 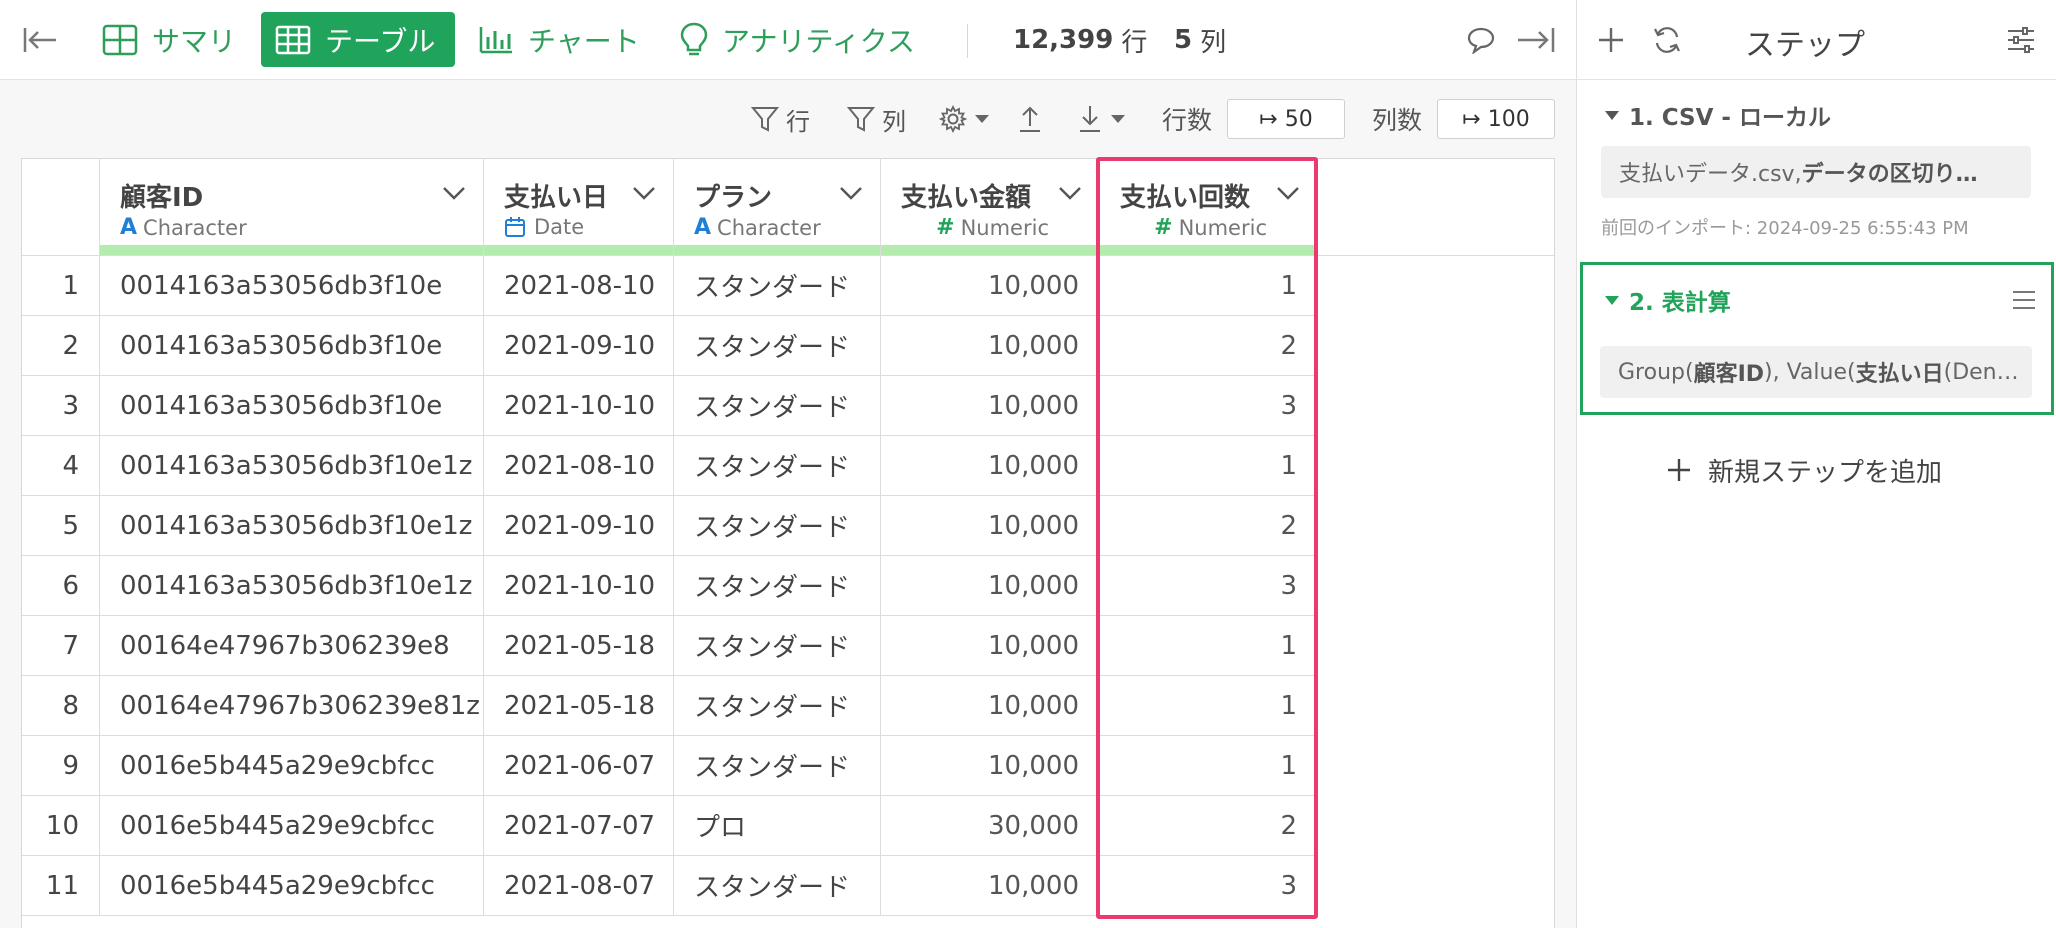 I want to click on column-header-payment-amount: 支払い金額 # Numeric, so click(x=990, y=207).